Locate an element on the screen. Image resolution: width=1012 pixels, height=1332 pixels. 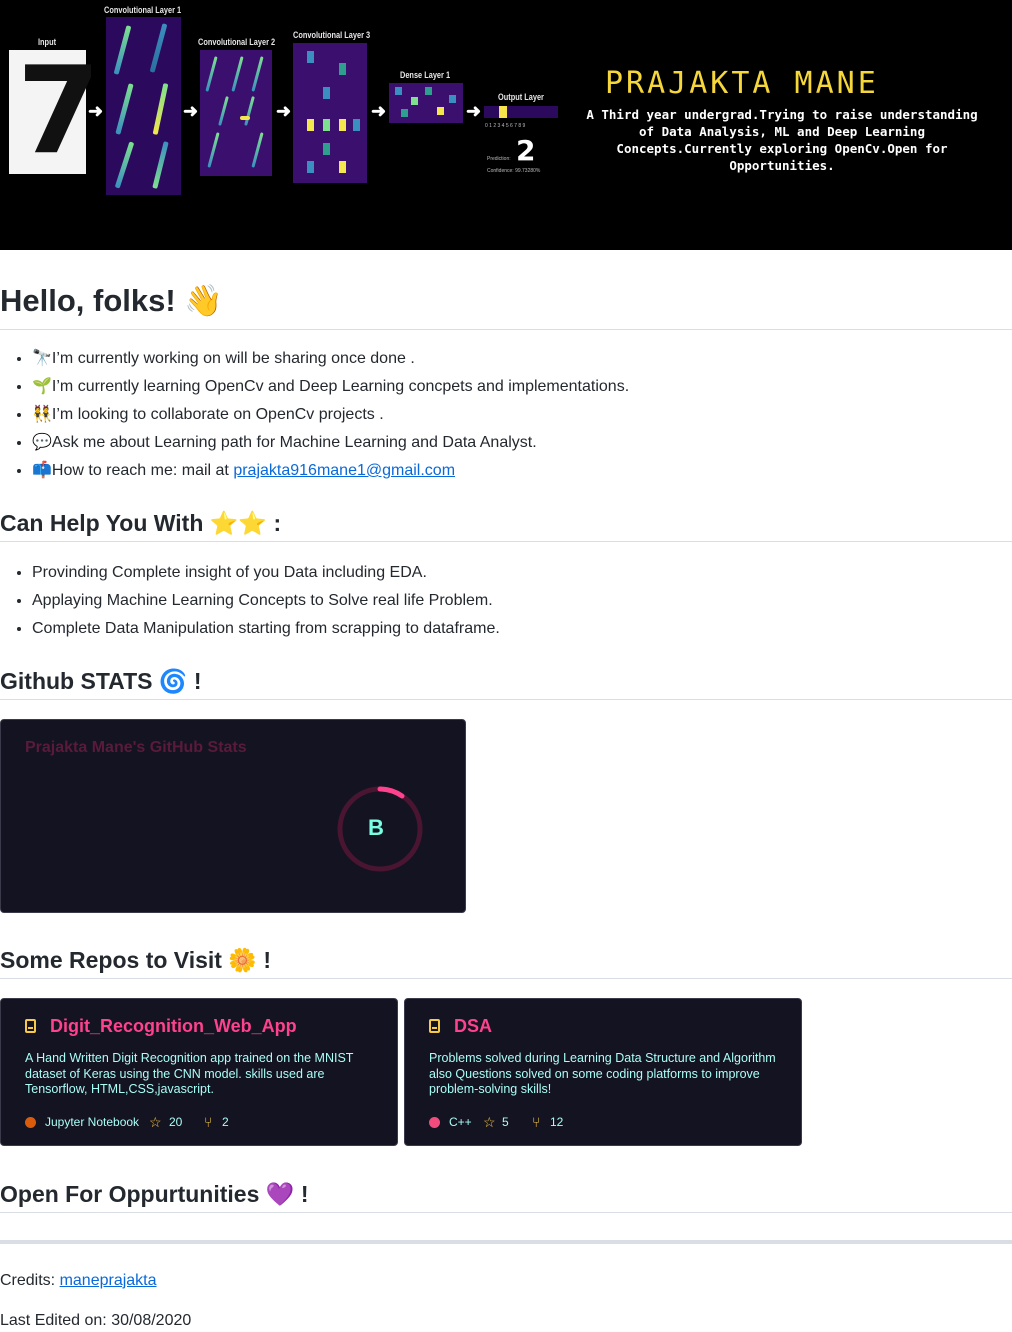
purple-heart-icon: 💜 is located at coordinates (280, 1194).